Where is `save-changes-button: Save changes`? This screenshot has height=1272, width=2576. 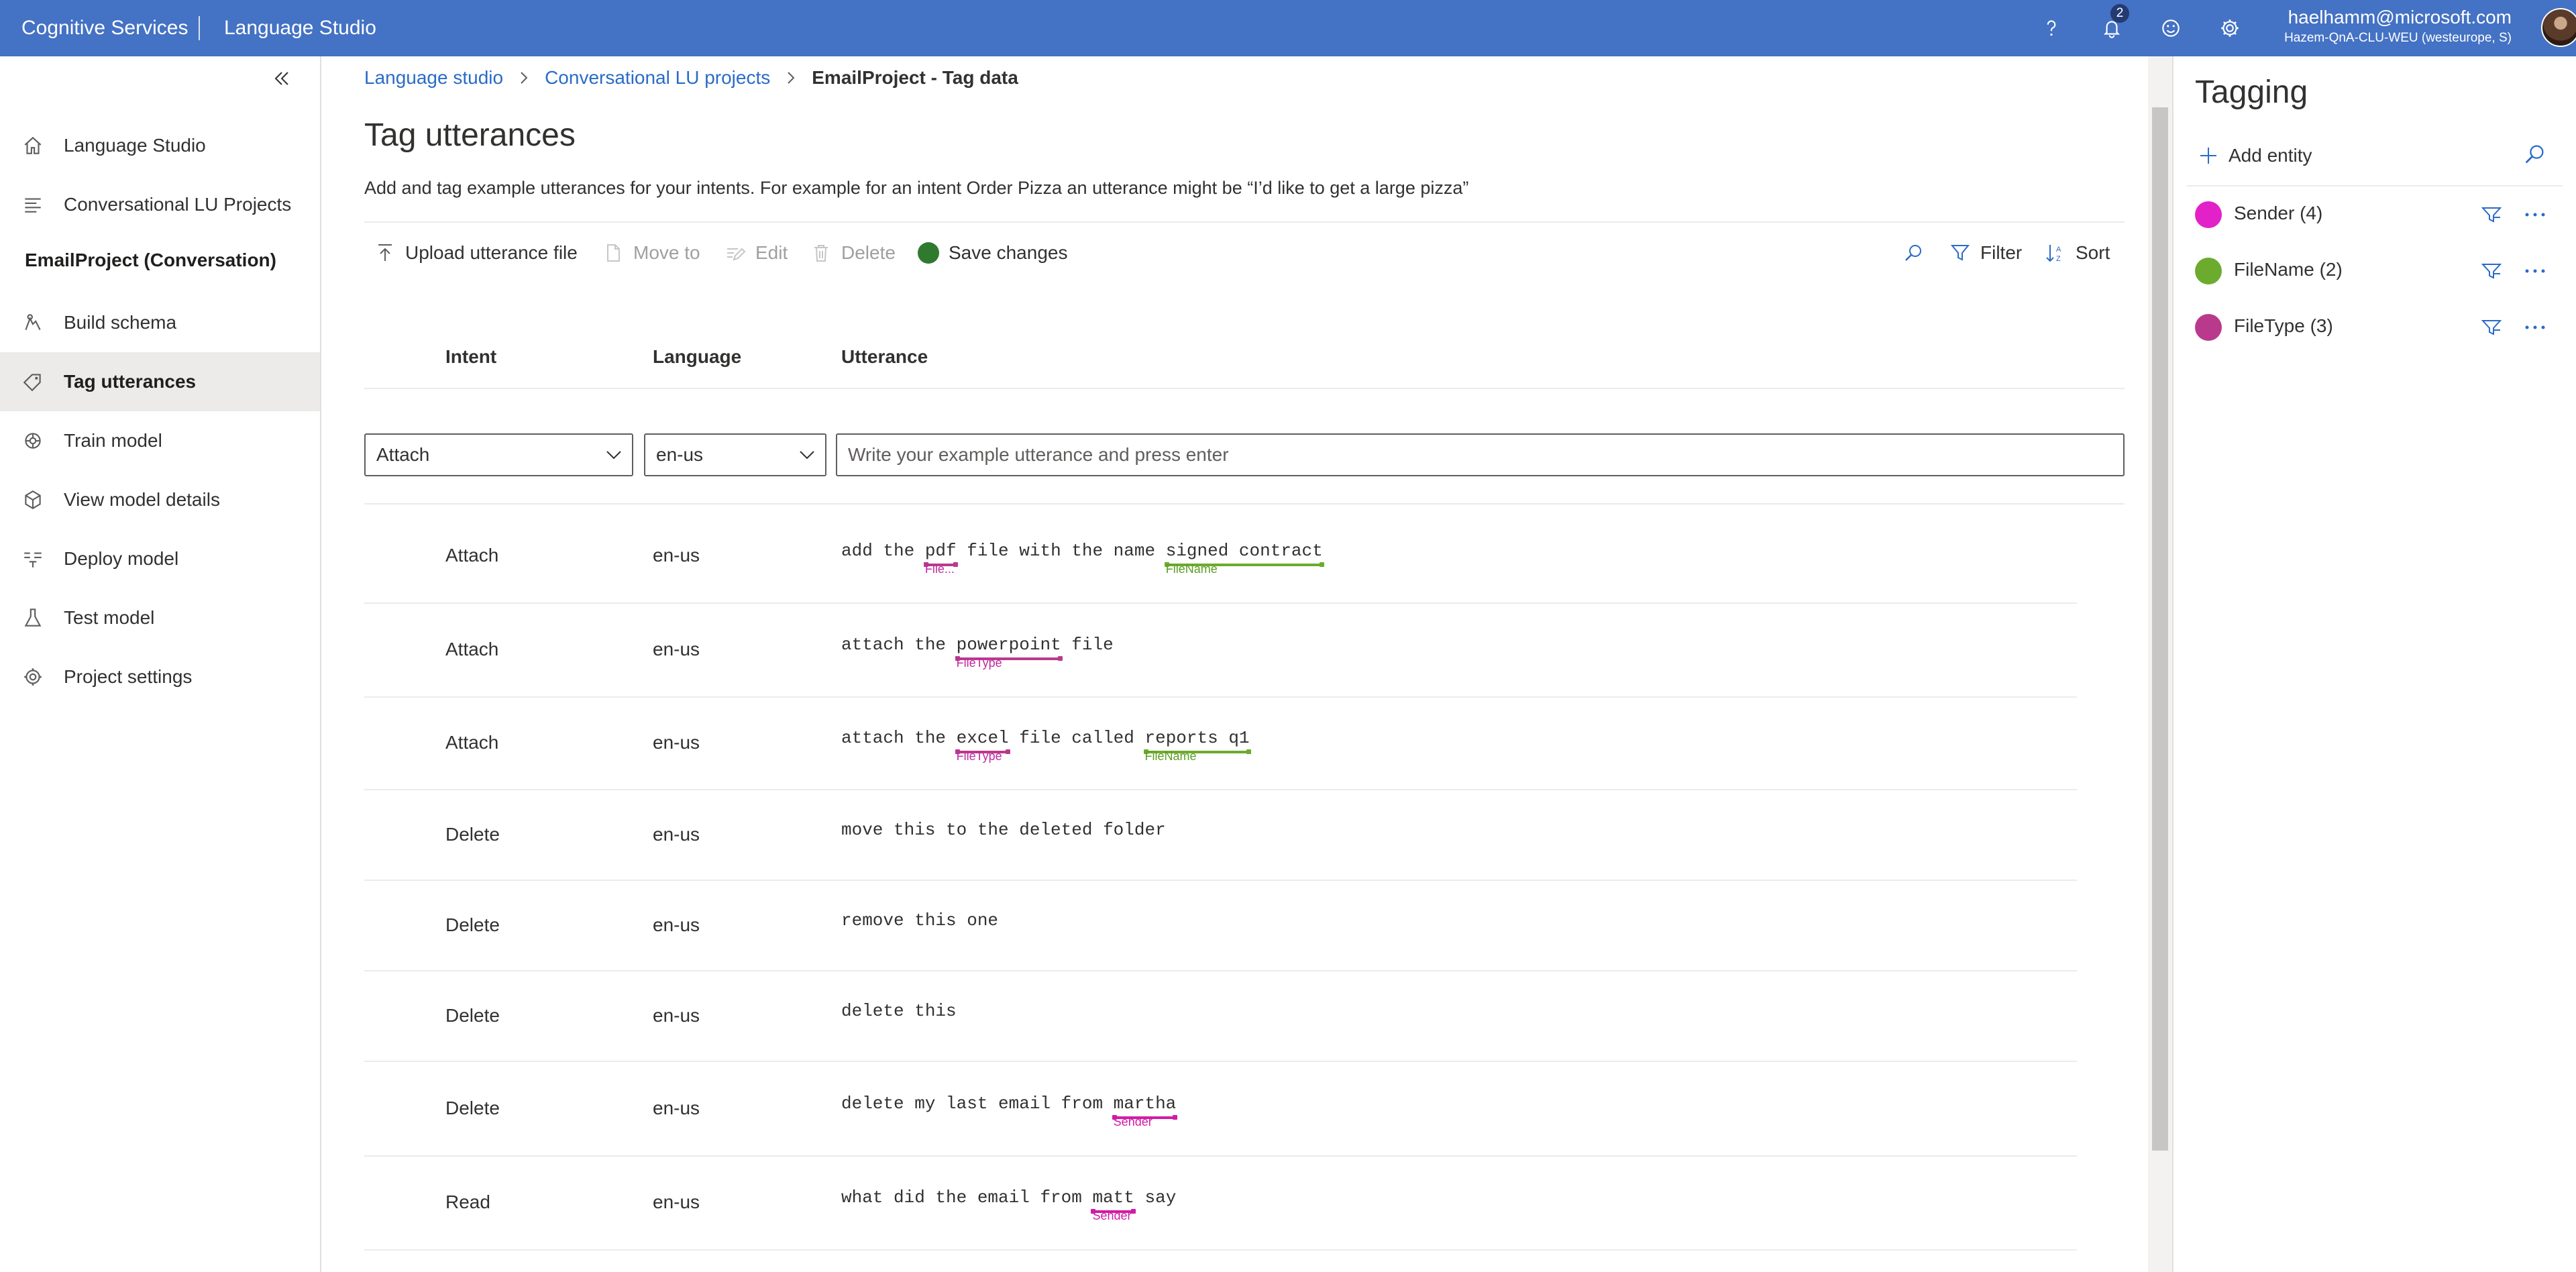
save-changes-button: Save changes is located at coordinates (992, 253).